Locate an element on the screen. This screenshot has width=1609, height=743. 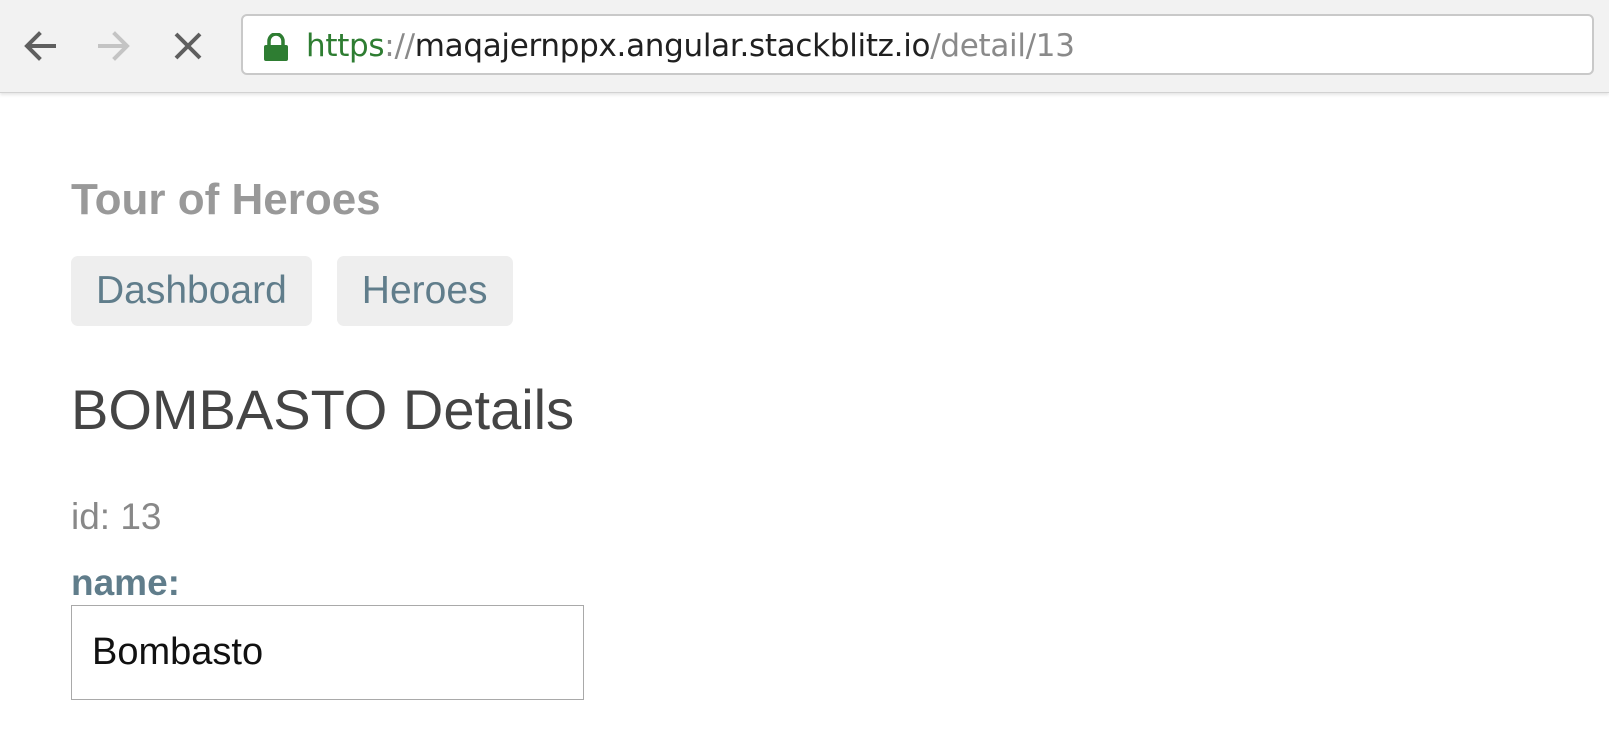
hero-name-input is located at coordinates (327, 652).